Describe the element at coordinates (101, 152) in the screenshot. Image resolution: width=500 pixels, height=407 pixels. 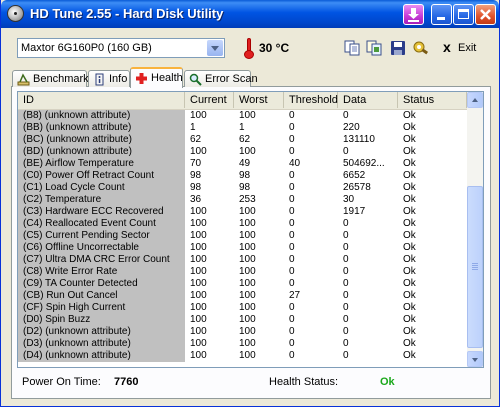
I see `row-id: (BD) (unknown attribute)` at that location.